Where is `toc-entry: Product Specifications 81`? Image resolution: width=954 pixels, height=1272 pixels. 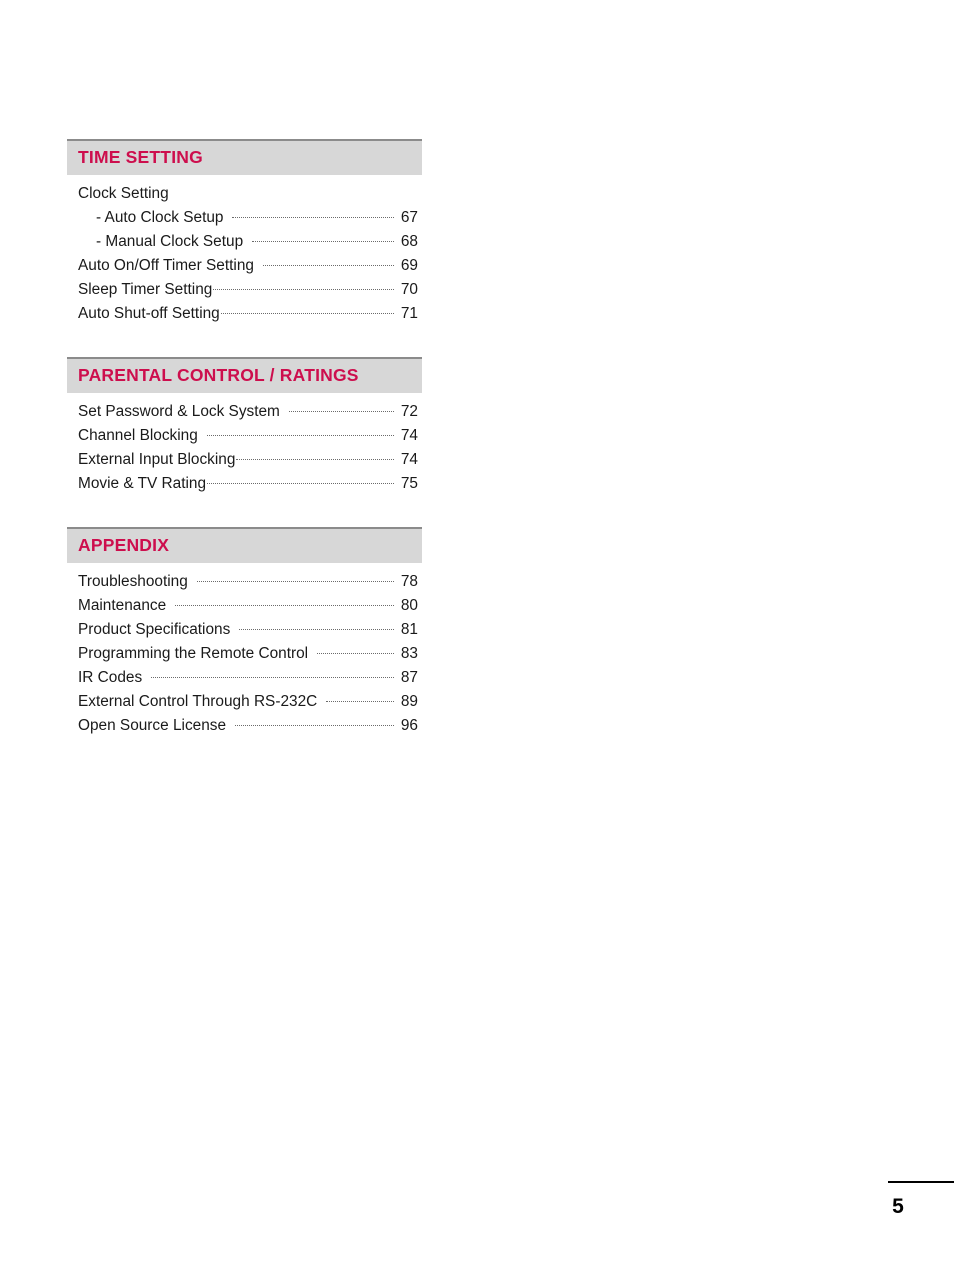
toc-entry: Product Specifications 81 is located at coordinates (248, 631).